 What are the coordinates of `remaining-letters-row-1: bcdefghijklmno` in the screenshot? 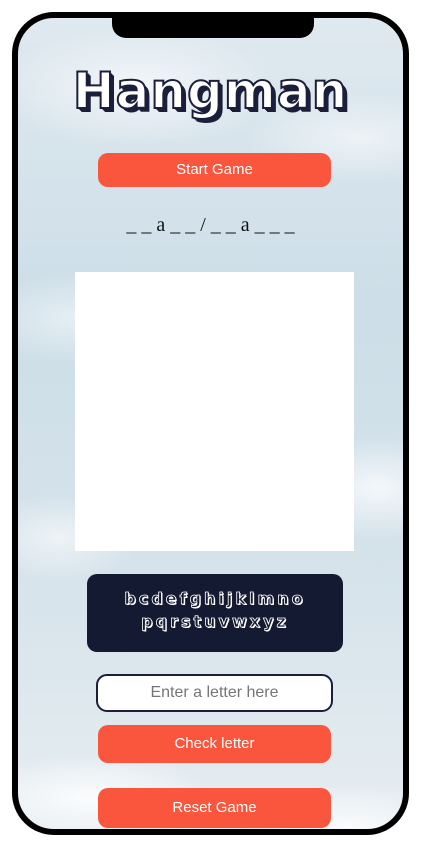 It's located at (215, 599).